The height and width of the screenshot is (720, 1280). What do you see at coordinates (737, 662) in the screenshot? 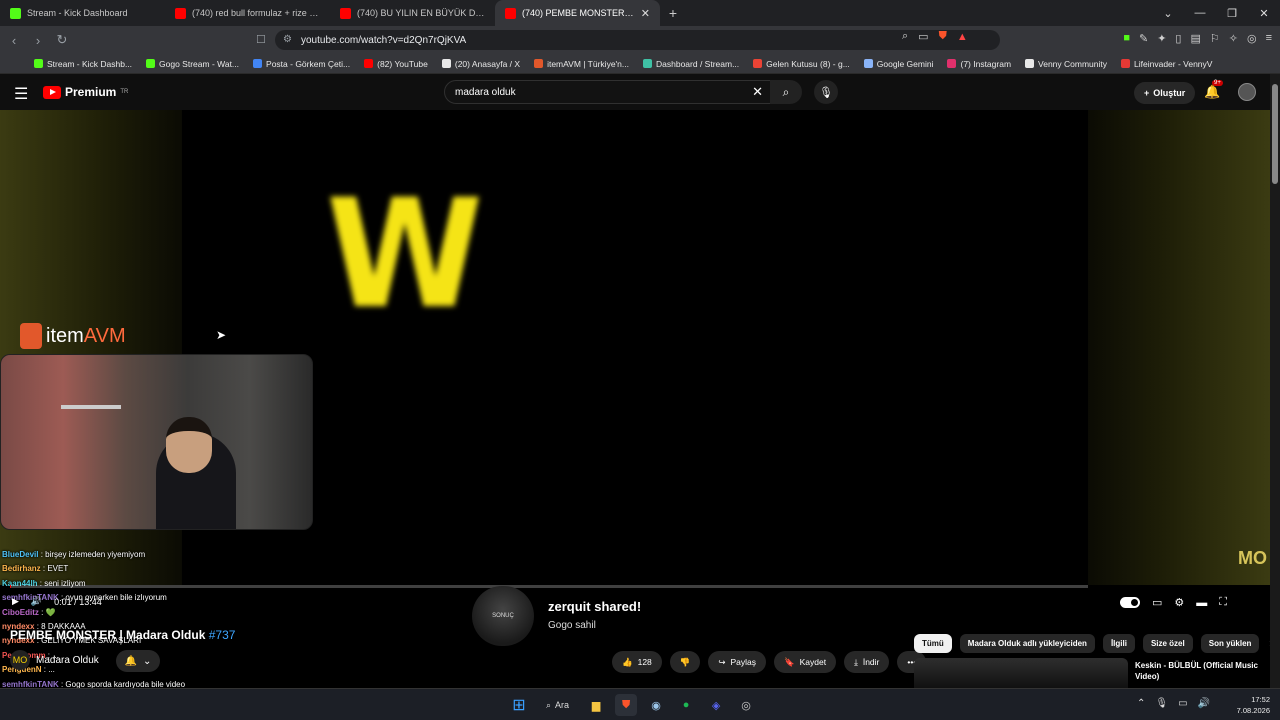
I see `share-button: ↪ Paylaş` at bounding box center [737, 662].